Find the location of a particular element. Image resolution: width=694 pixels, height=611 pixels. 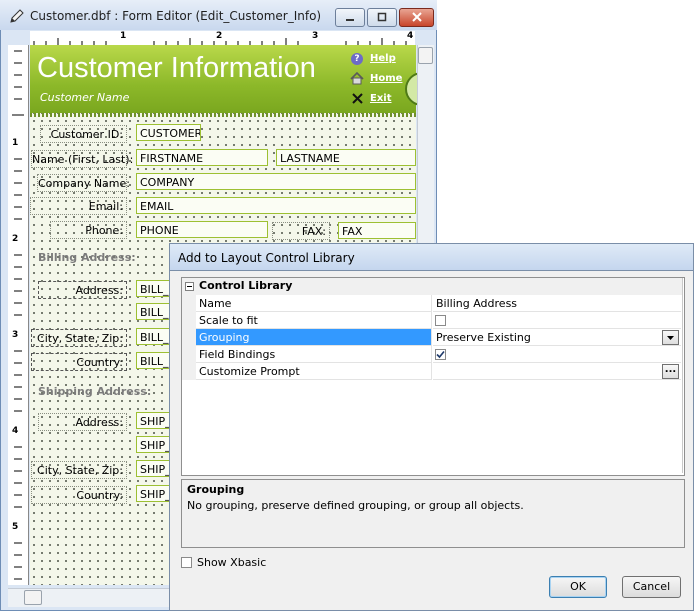

horizontal-ruler: 1 2 3 4 is located at coordinates (222, 38).